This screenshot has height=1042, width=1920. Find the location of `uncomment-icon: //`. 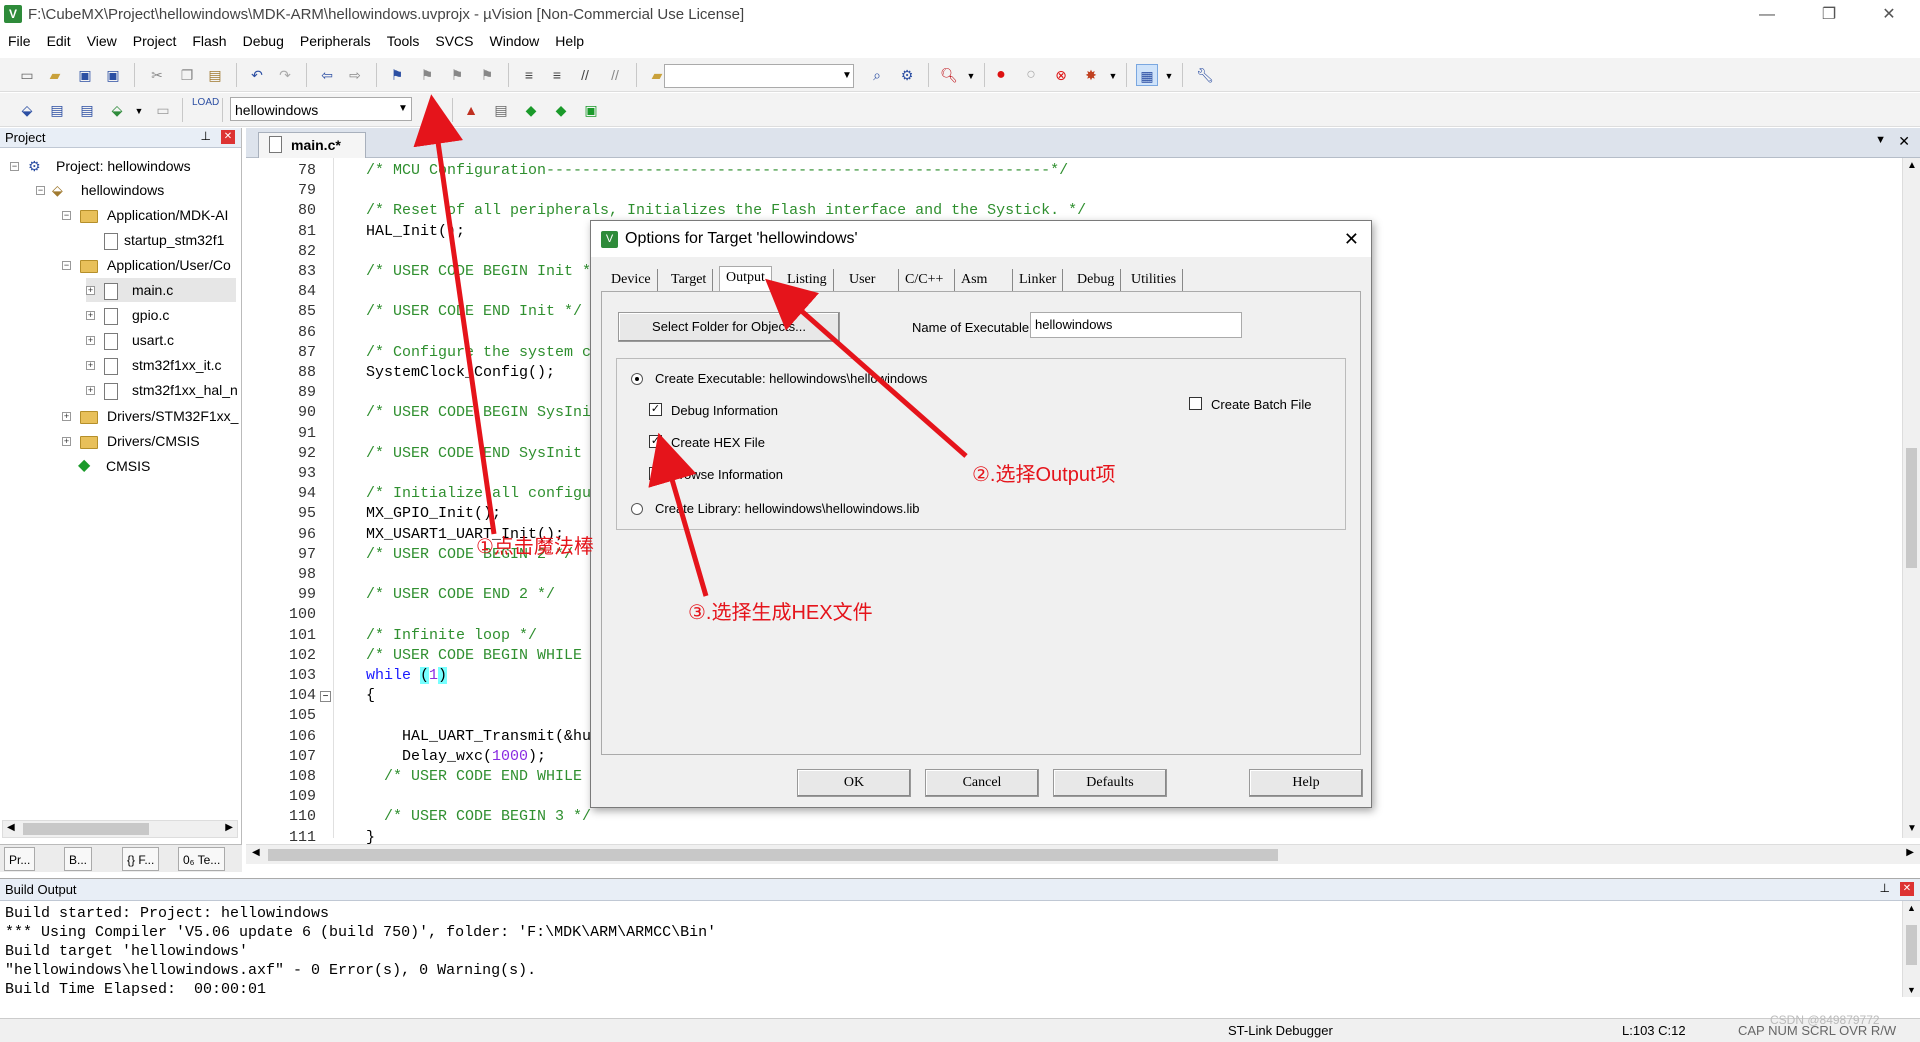

uncomment-icon: // is located at coordinates (615, 75).